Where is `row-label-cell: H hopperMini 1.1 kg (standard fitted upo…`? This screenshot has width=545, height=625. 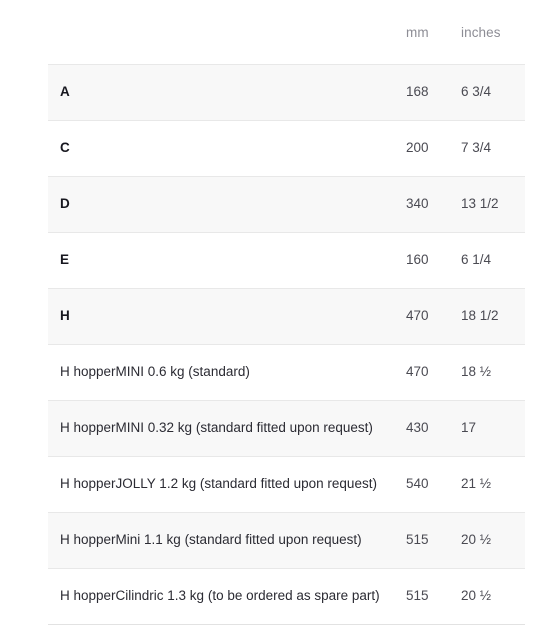
row-label-cell: H hopperMini 1.1 kg (standard fitted upo… is located at coordinates (226, 540).